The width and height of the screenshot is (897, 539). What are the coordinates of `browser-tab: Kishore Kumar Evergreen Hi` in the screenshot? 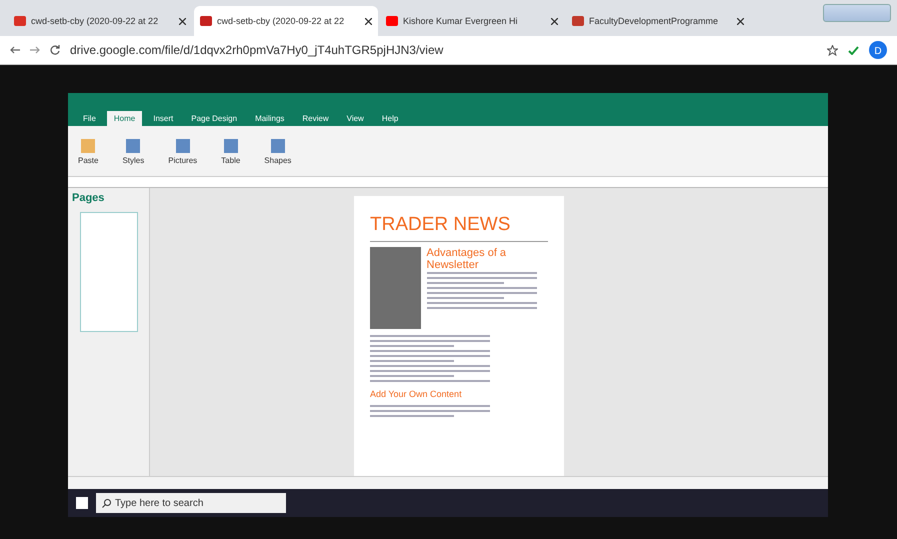 It's located at (472, 21).